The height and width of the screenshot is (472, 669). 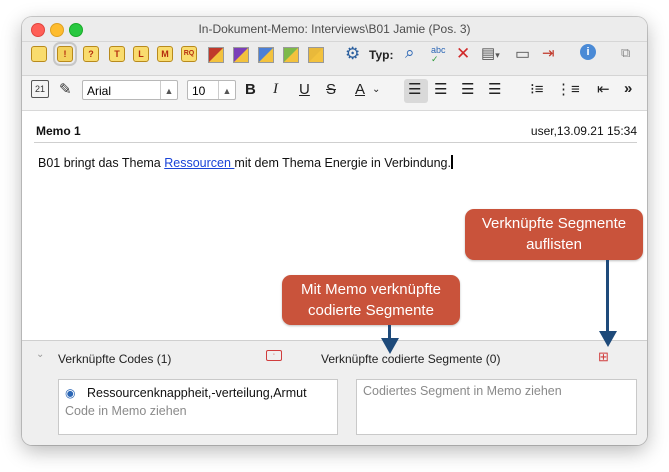 I want to click on linked-segments-placeholder: Codiertes Segment in Memo ziehen, so click(x=462, y=391).